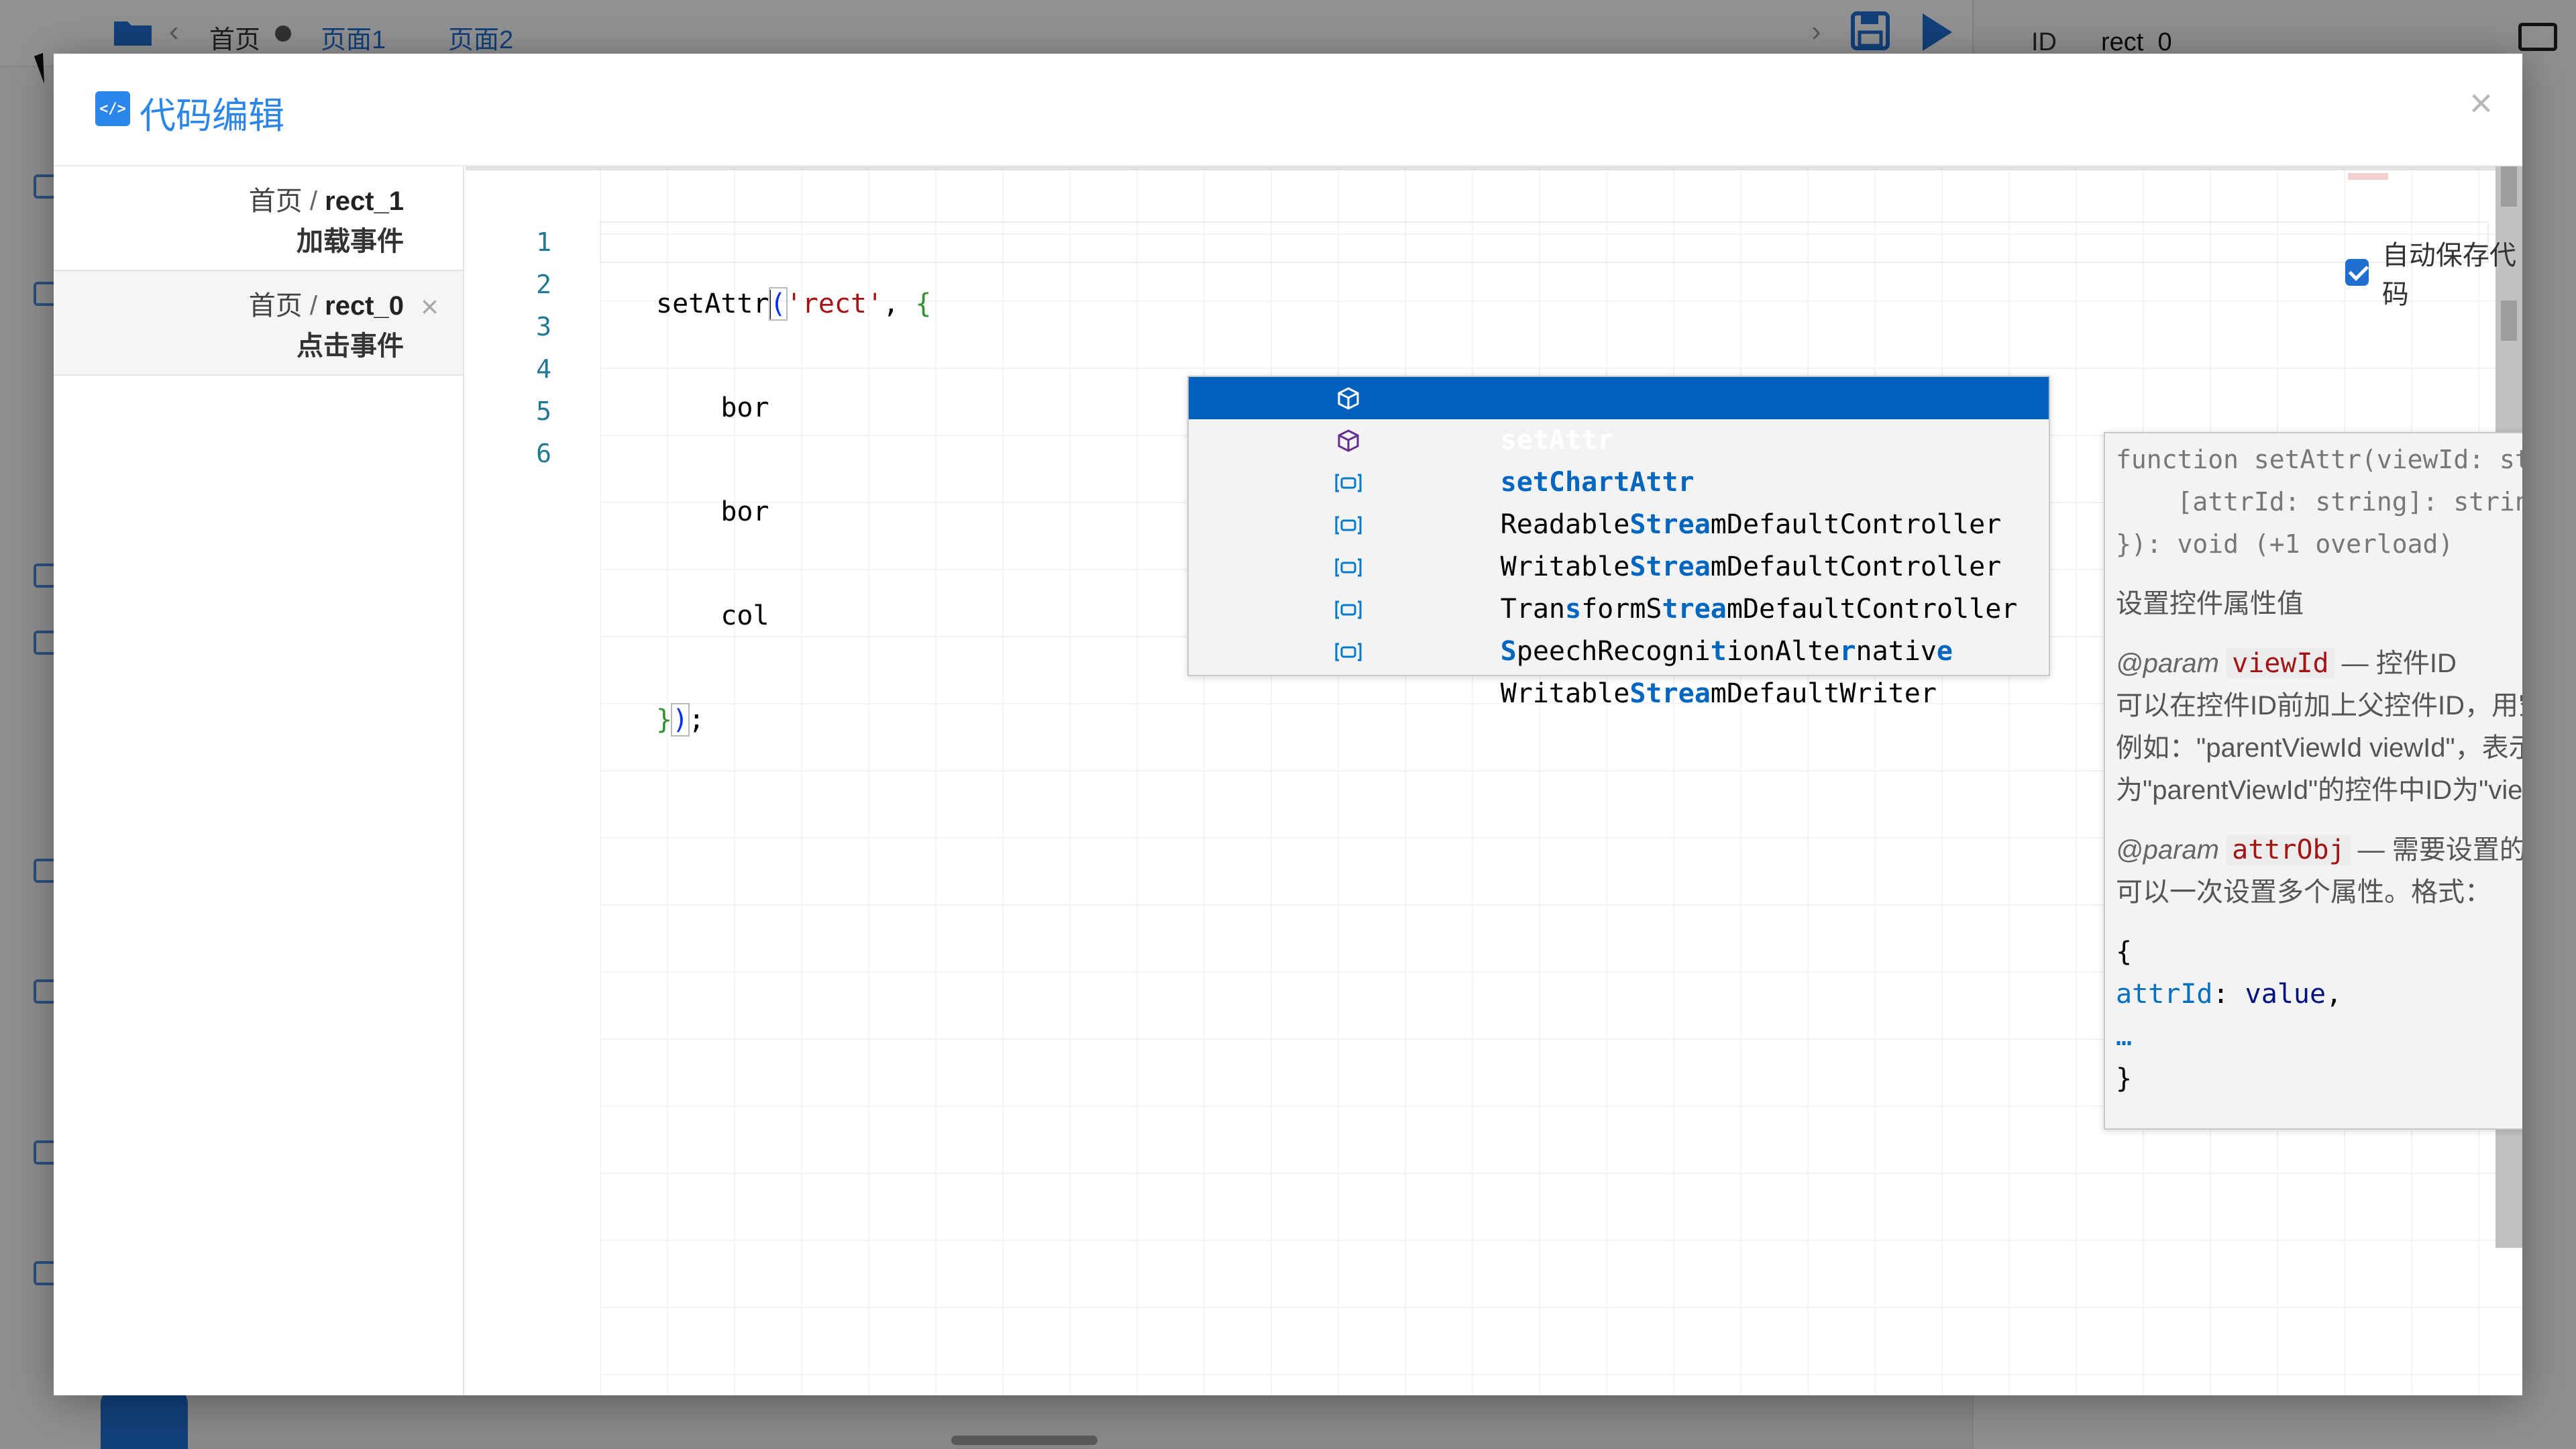 Image resolution: width=2576 pixels, height=1449 pixels. I want to click on dialog-title: 代码编辑, so click(212, 116).